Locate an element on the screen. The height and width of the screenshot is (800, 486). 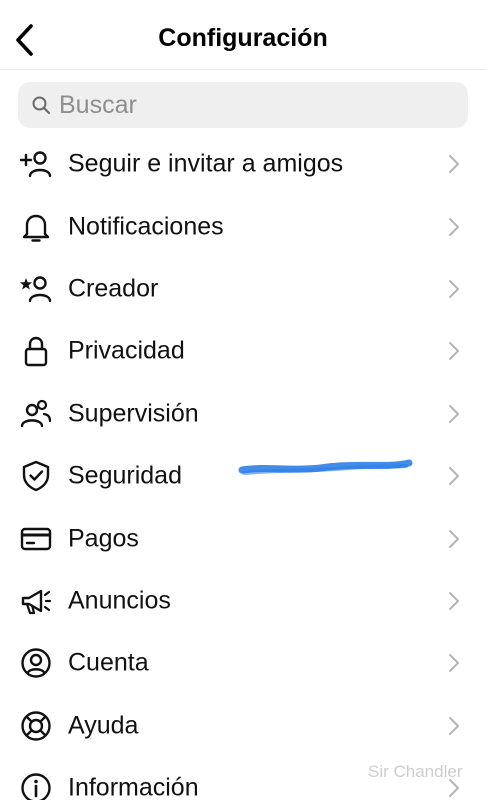
redaction-scribble is located at coordinates (325, 467).